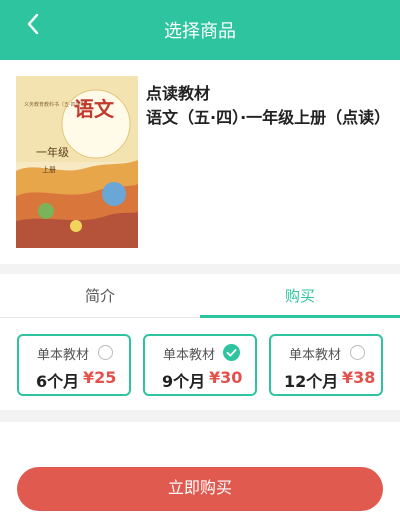 The image size is (400, 527). I want to click on option-period: 6个月, so click(58, 381).